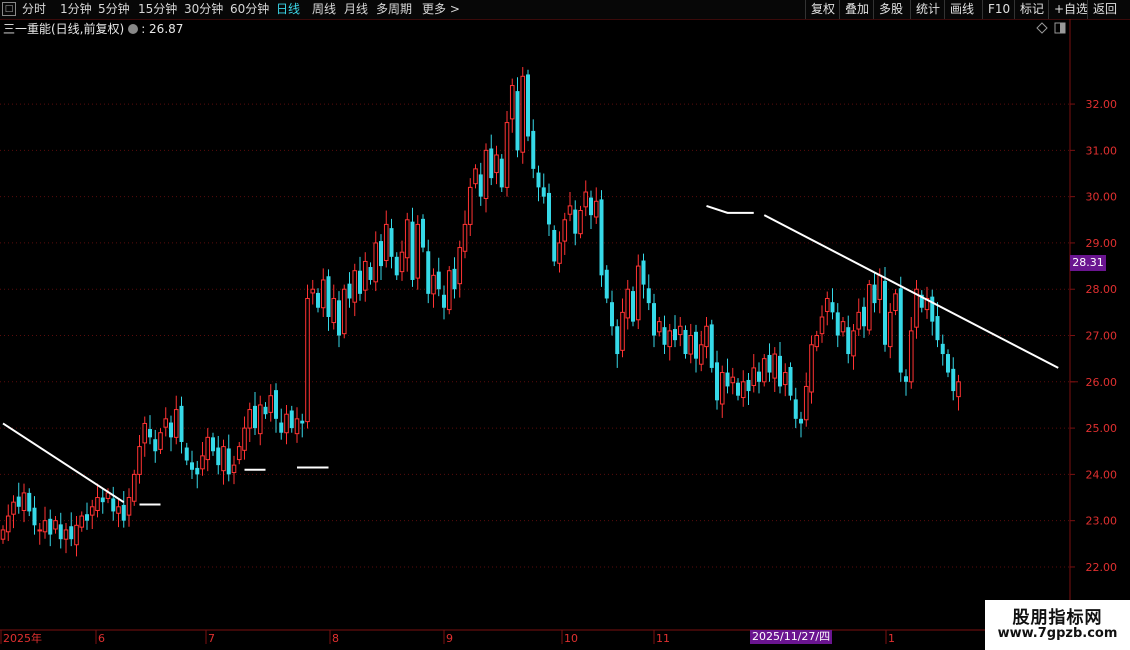 The width and height of the screenshot is (1130, 650). What do you see at coordinates (249, 9) in the screenshot?
I see `period-tab-5: 60分钟` at bounding box center [249, 9].